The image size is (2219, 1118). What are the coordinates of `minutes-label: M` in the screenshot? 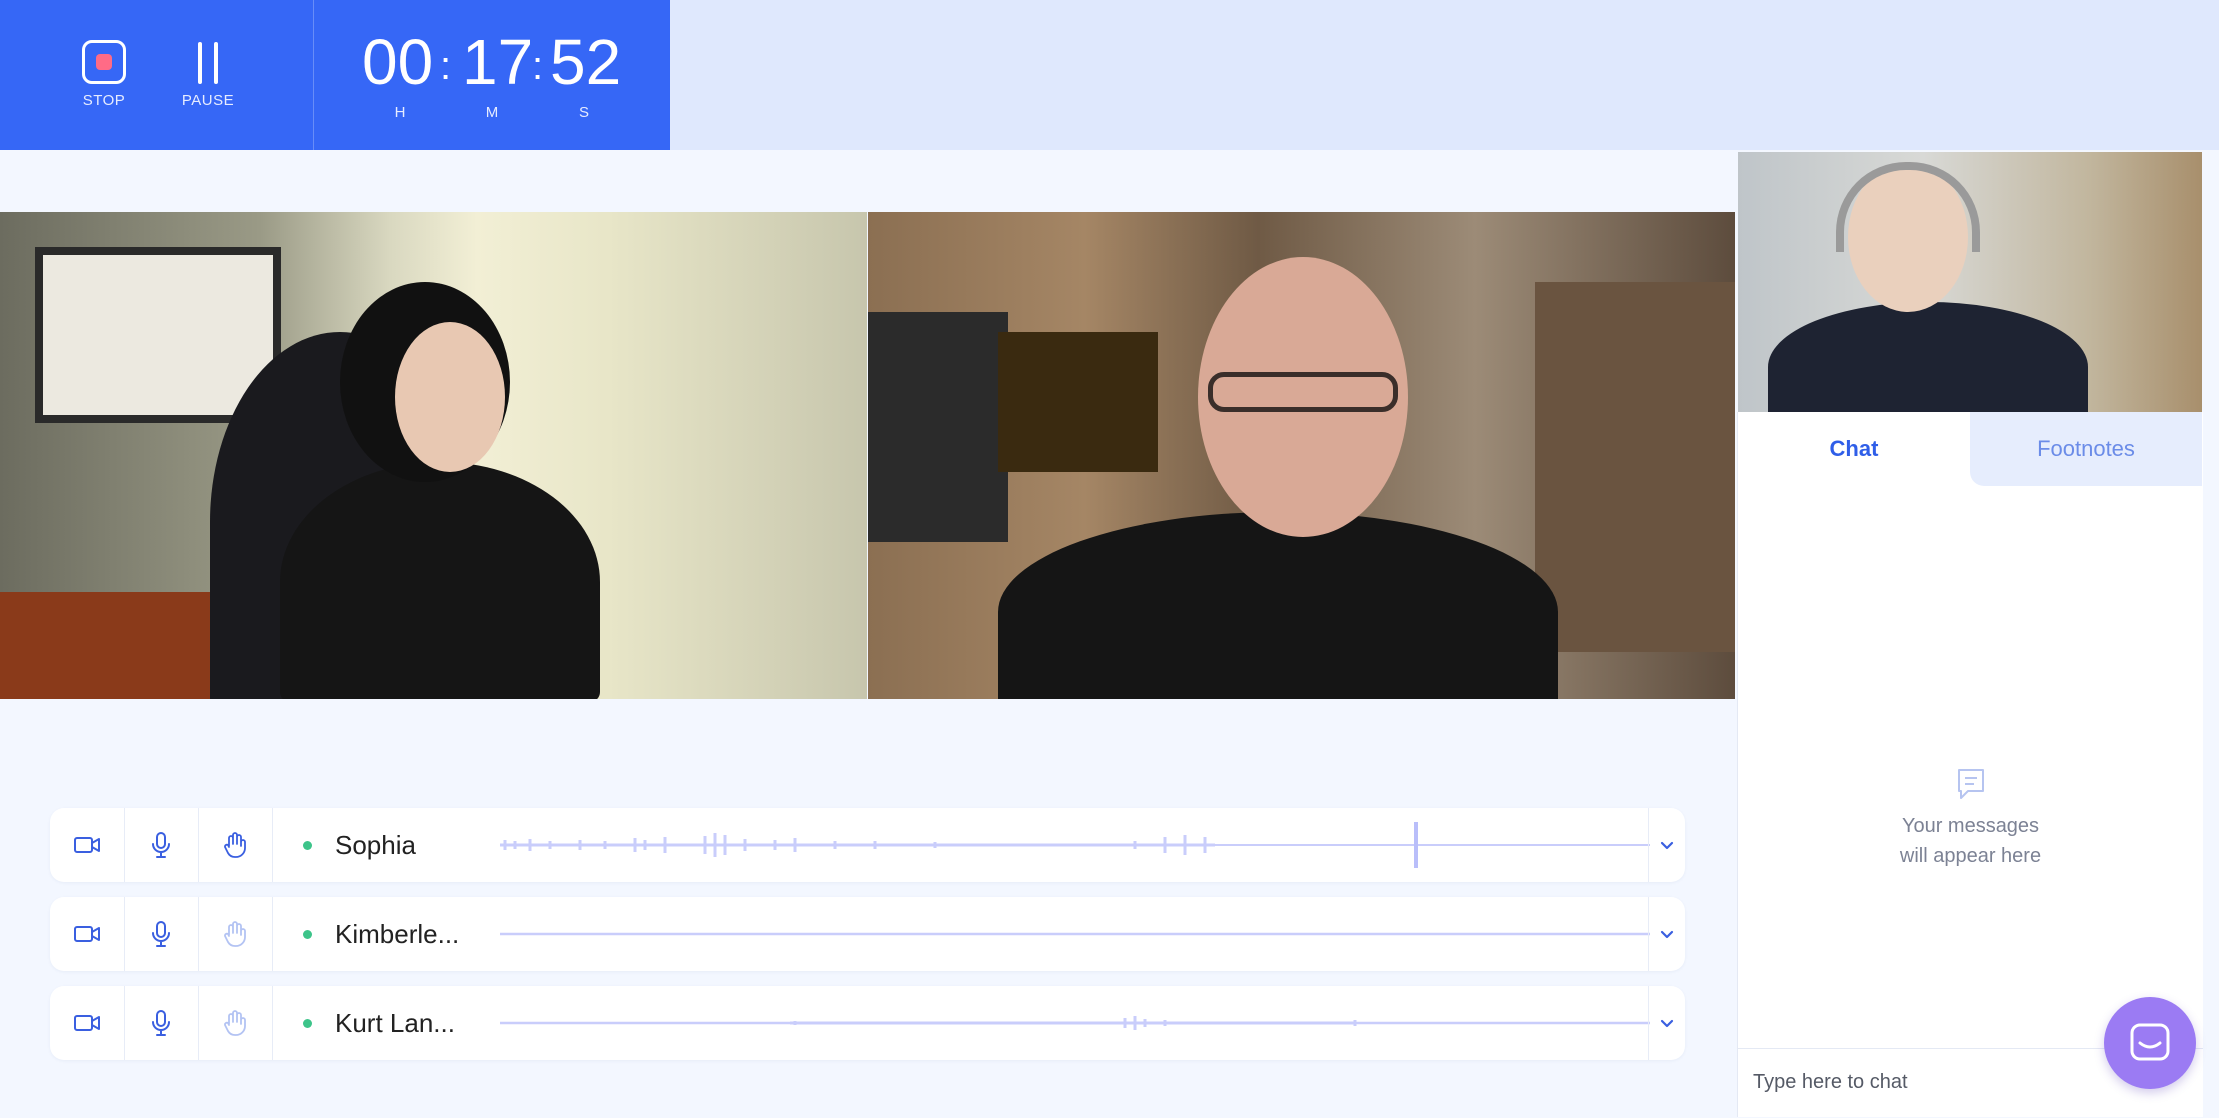 It's located at (492, 112).